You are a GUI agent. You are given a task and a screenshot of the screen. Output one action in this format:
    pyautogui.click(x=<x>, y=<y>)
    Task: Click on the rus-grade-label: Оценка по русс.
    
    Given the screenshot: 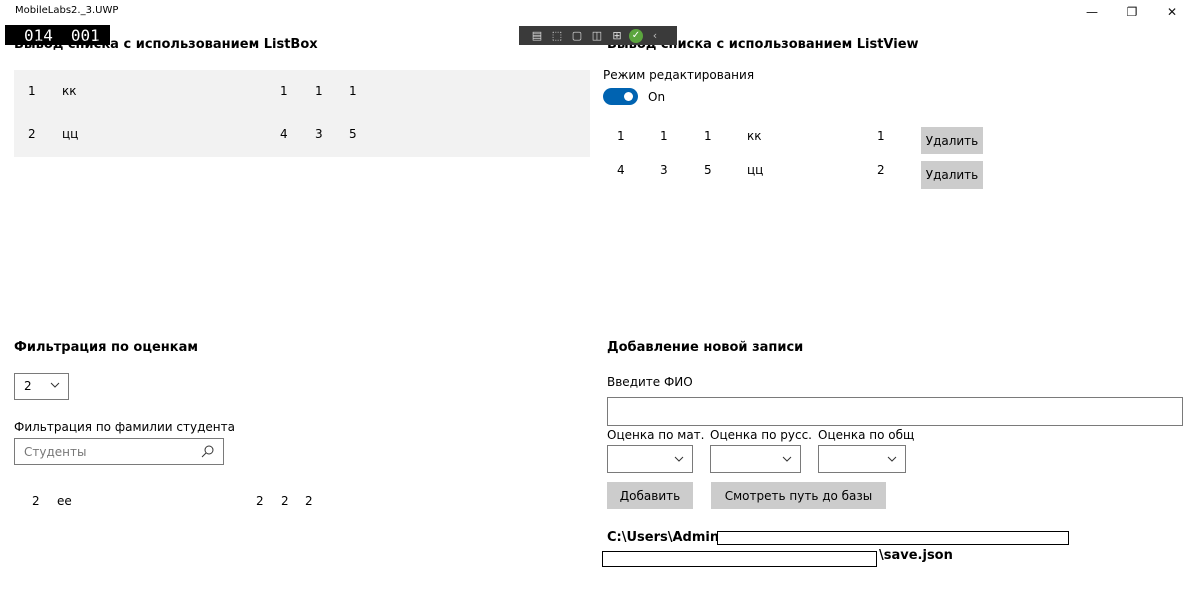 What is the action you would take?
    pyautogui.click(x=761, y=435)
    